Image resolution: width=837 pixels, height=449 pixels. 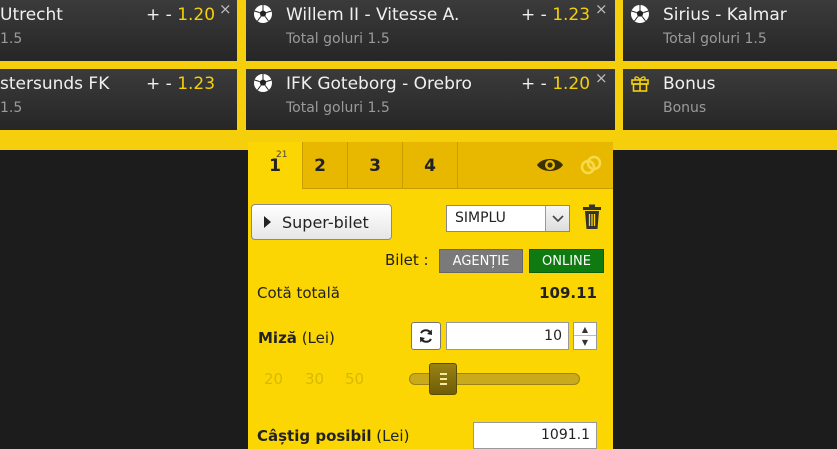 I want to click on increment-icon: ▲, so click(x=585, y=329).